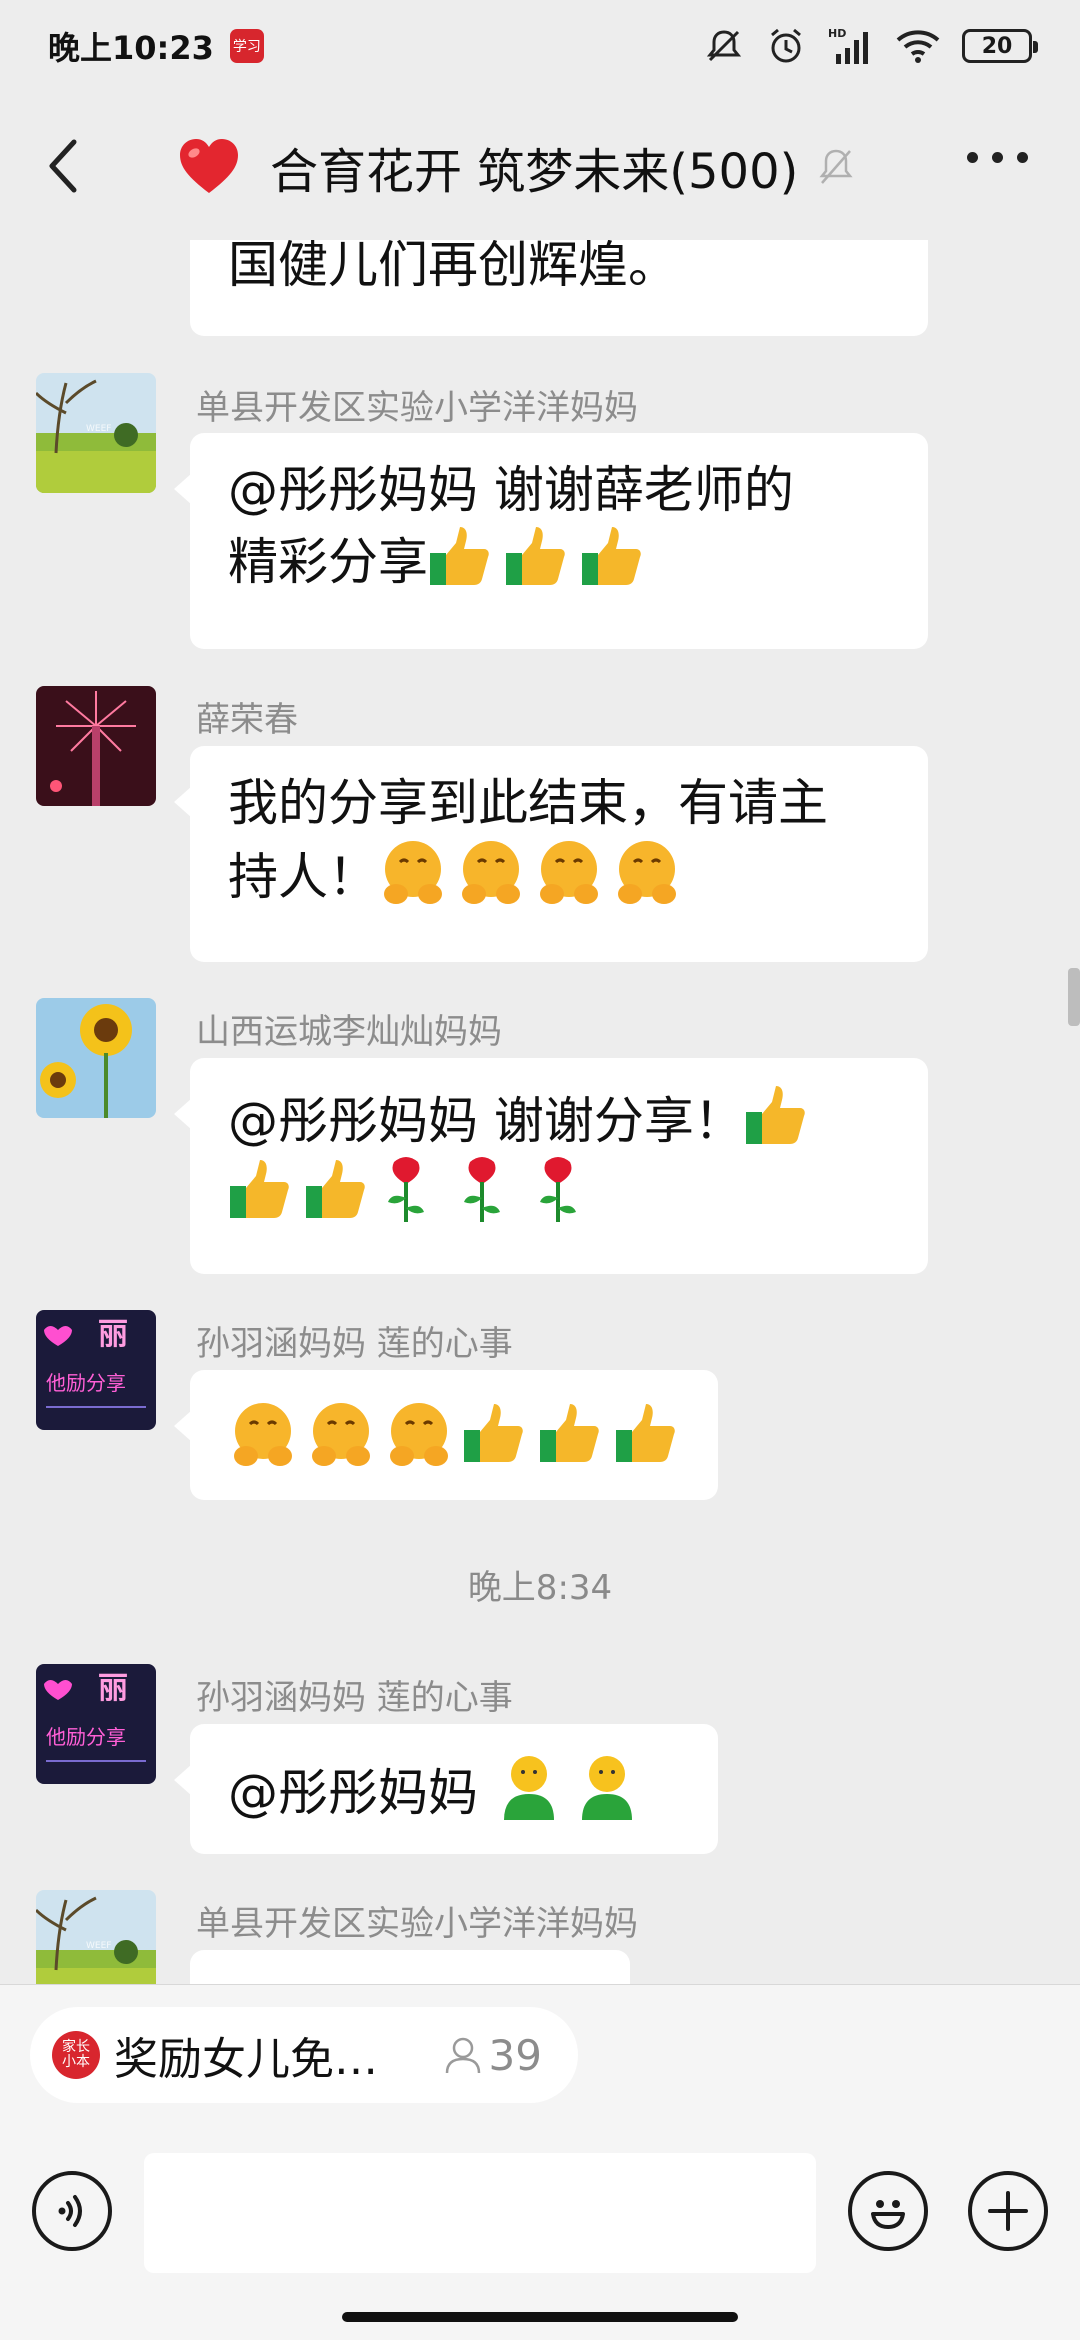  Describe the element at coordinates (453, 267) in the screenshot. I see `message-text: 国健儿们再创辉煌。` at that location.